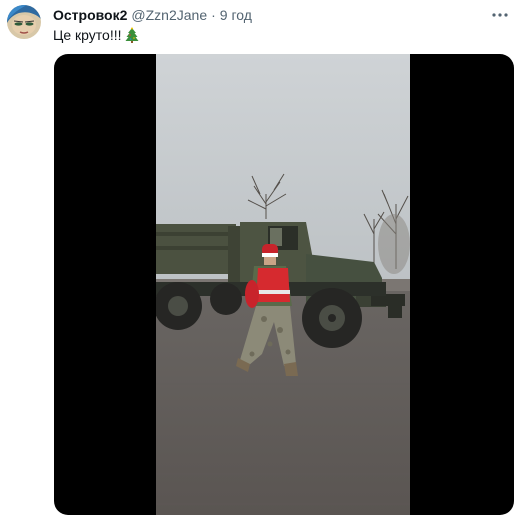 Image resolution: width=524 pixels, height=525 pixels. Describe the element at coordinates (132, 35) in the screenshot. I see `christmas-tree-icon` at that location.